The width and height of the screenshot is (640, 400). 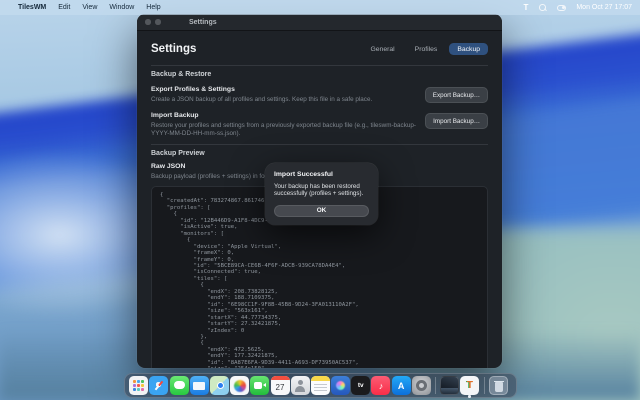 I want to click on tileswm-app-icon: T, so click(x=470, y=385).